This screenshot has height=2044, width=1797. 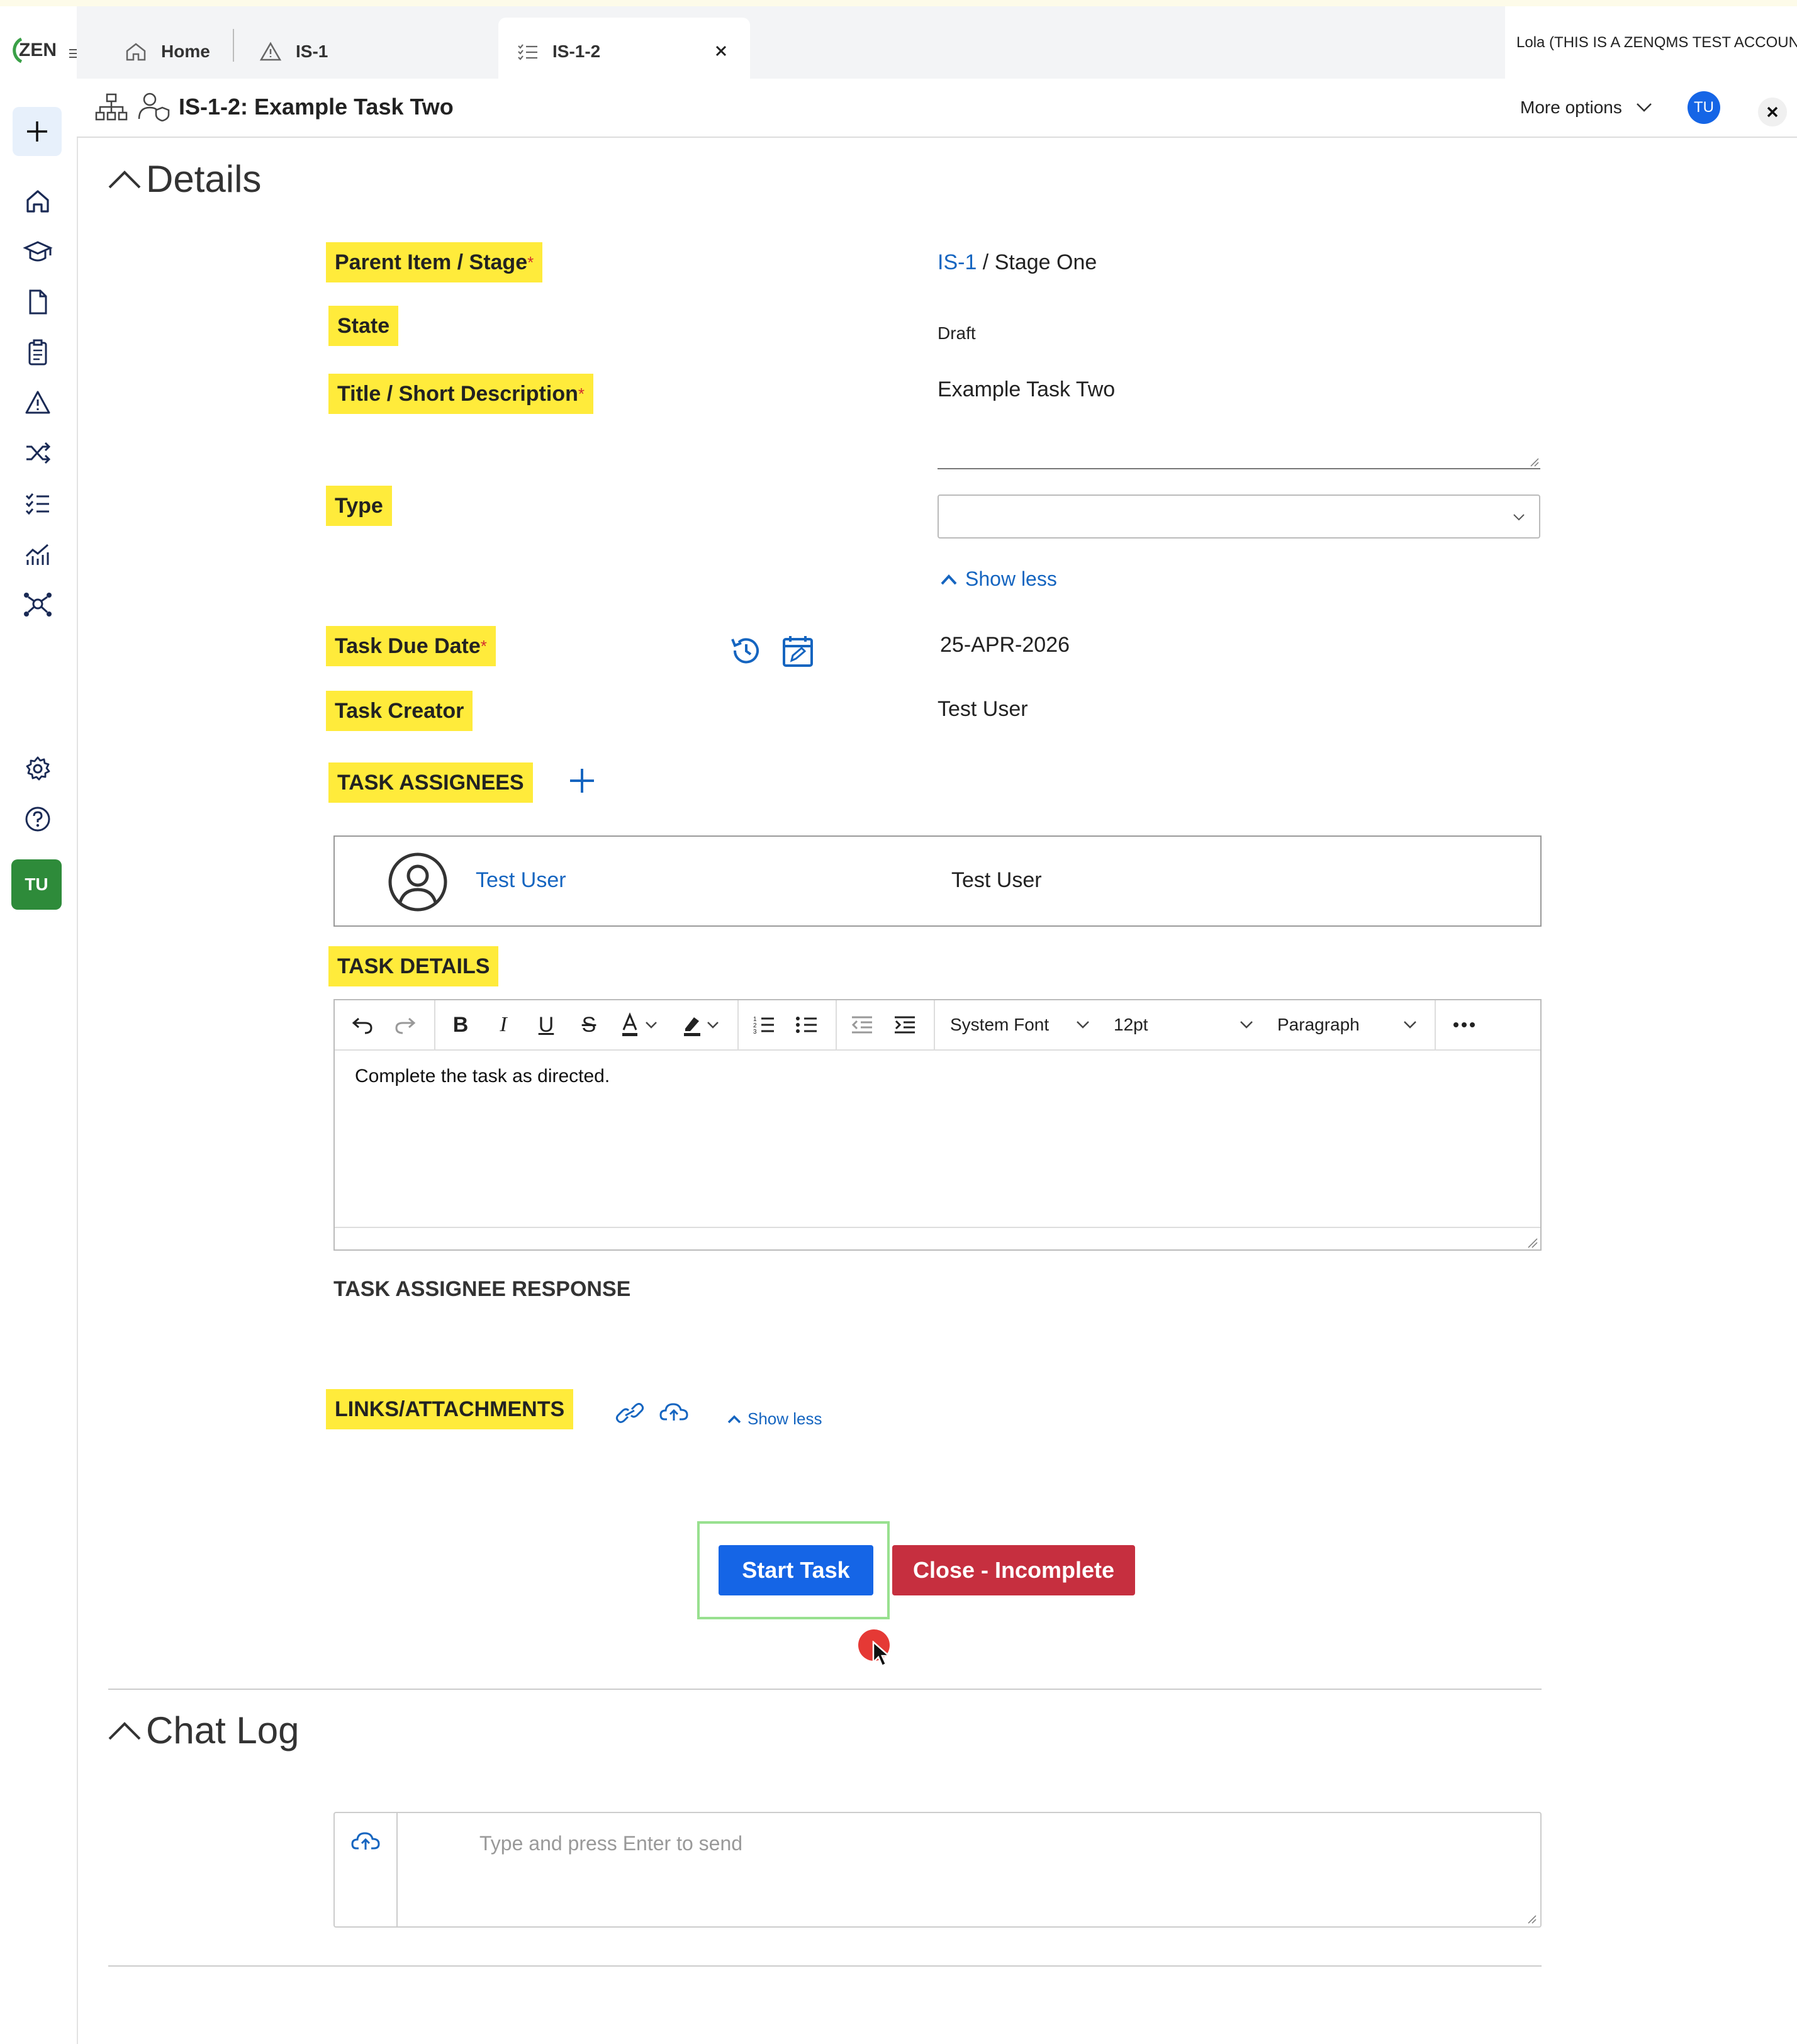 I want to click on clipboard-icon, so click(x=38, y=352).